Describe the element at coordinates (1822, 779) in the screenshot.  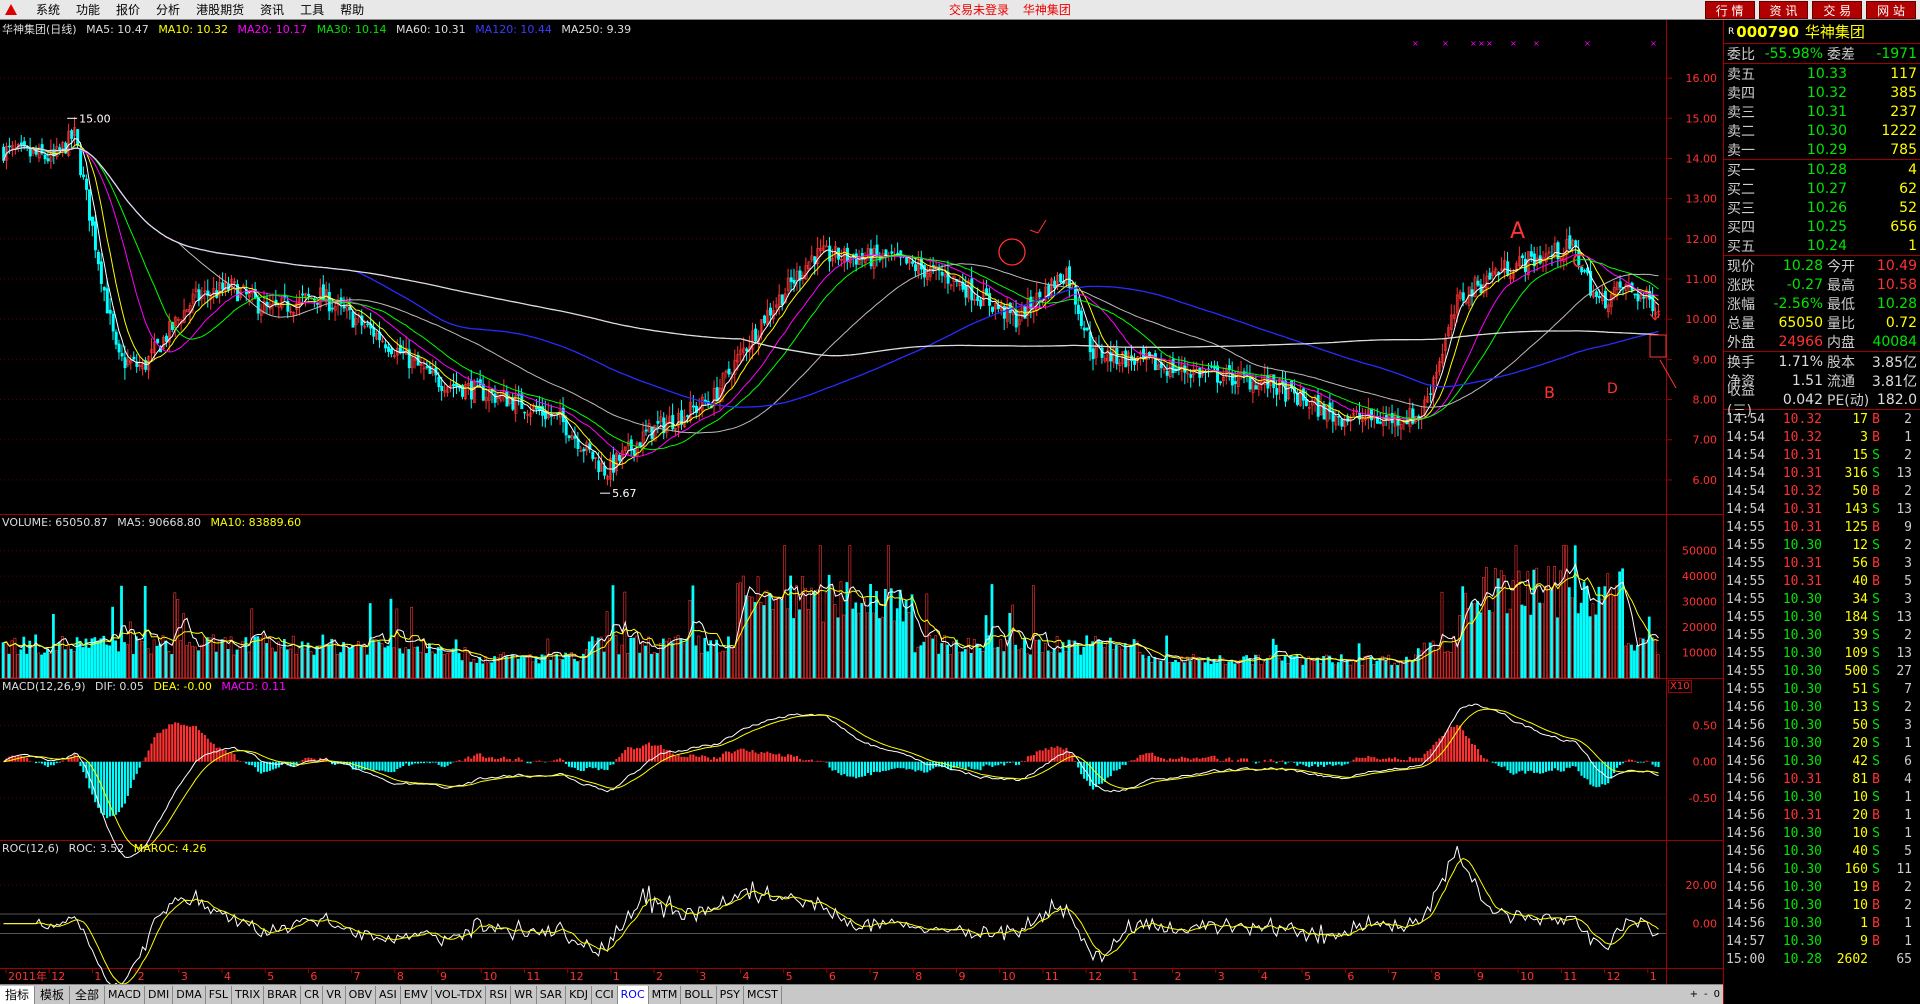
I see `tick-row: 14:56 10.31 81 B 4` at that location.